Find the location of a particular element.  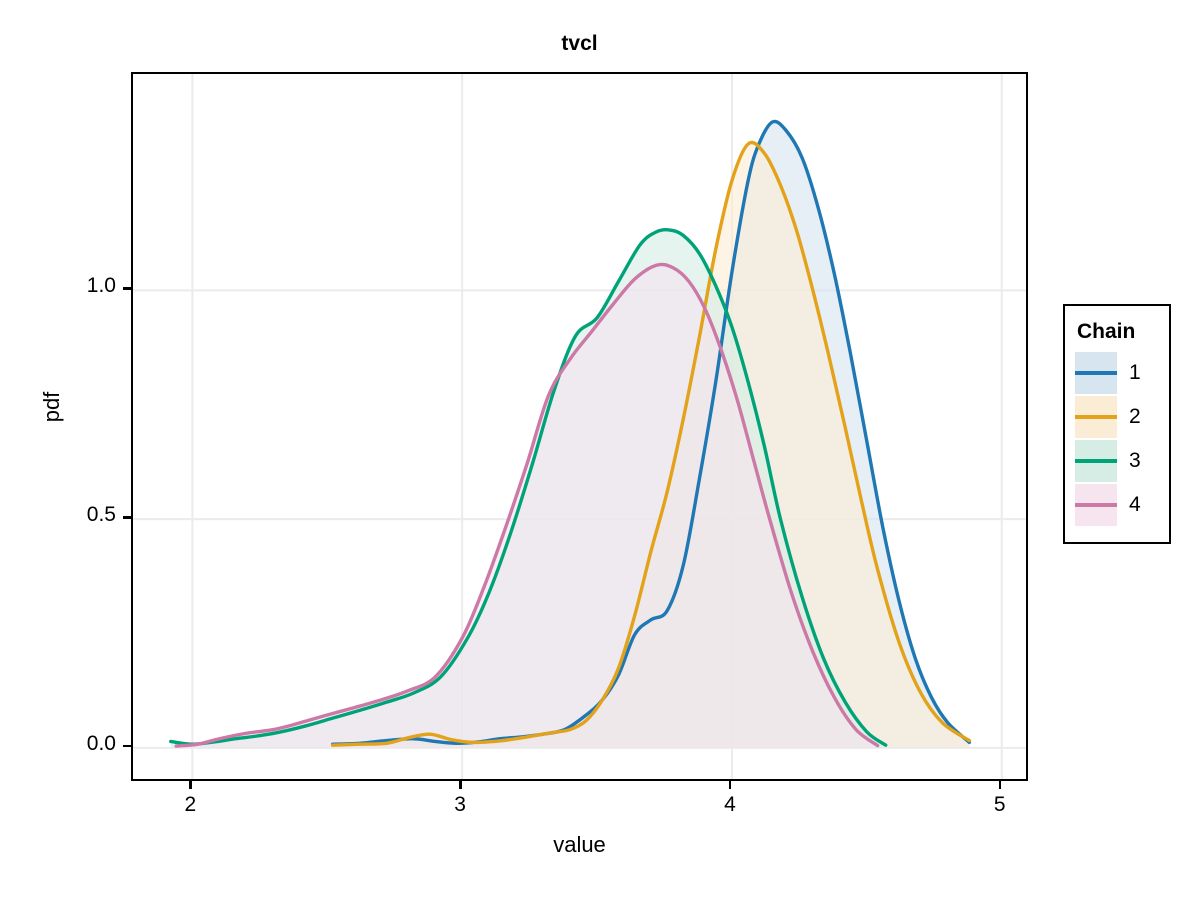

legend: Chain 1 2 3 4 is located at coordinates (1117, 424).